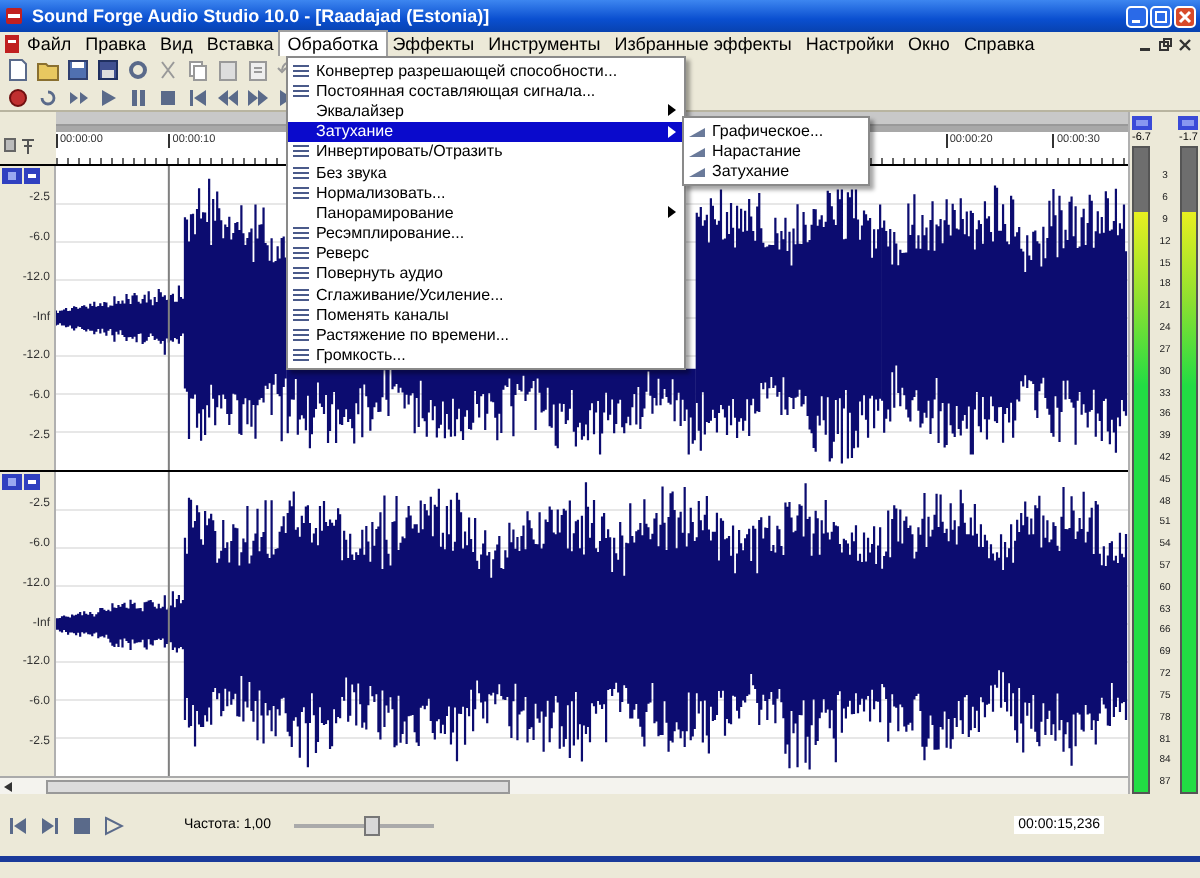  Describe the element at coordinates (486, 314) in the screenshot. I see `menu-item: Поменять каналы` at that location.